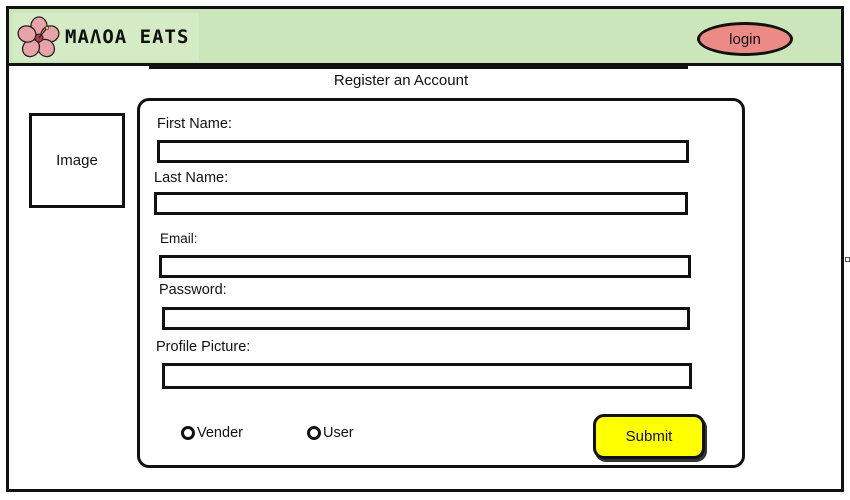 This screenshot has height=500, width=850. I want to click on title-divider, so click(418, 67).